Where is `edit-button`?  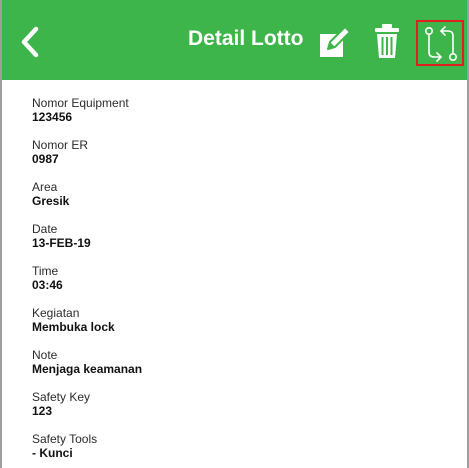 edit-button is located at coordinates (335, 42).